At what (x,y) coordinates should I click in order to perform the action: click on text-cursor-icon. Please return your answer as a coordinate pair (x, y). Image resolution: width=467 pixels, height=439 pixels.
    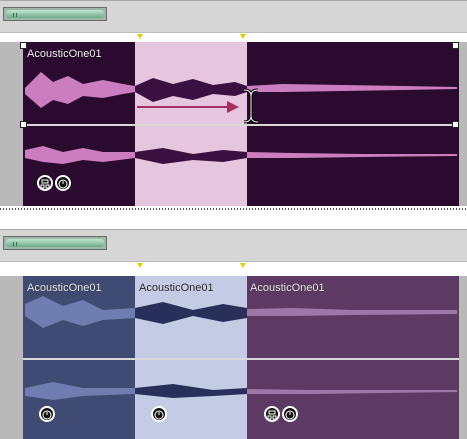
    Looking at the image, I should click on (251, 106).